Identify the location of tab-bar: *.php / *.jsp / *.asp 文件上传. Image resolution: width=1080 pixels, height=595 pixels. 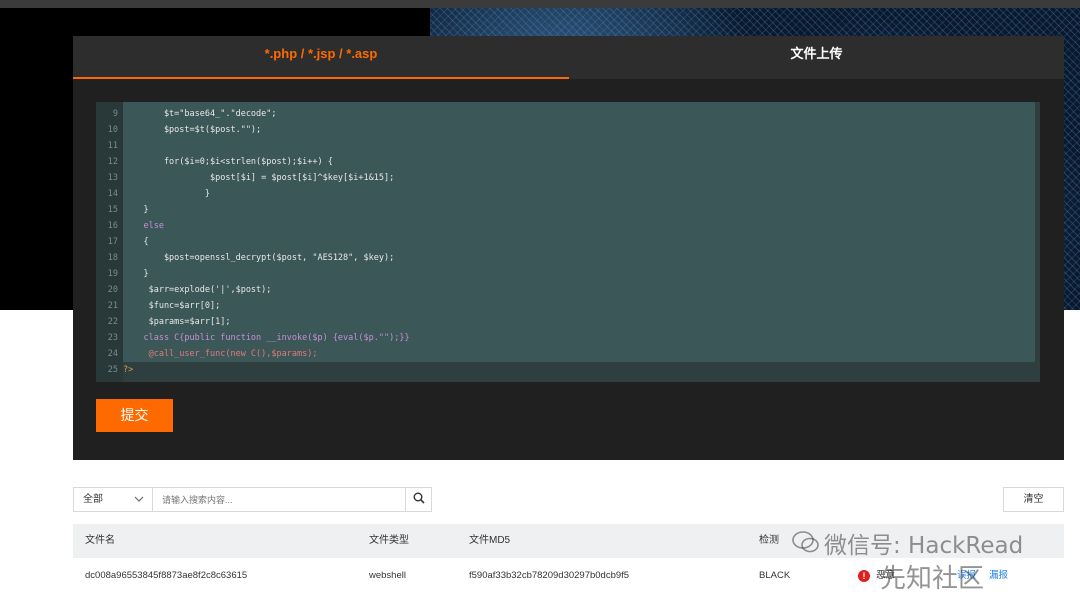
(568, 57).